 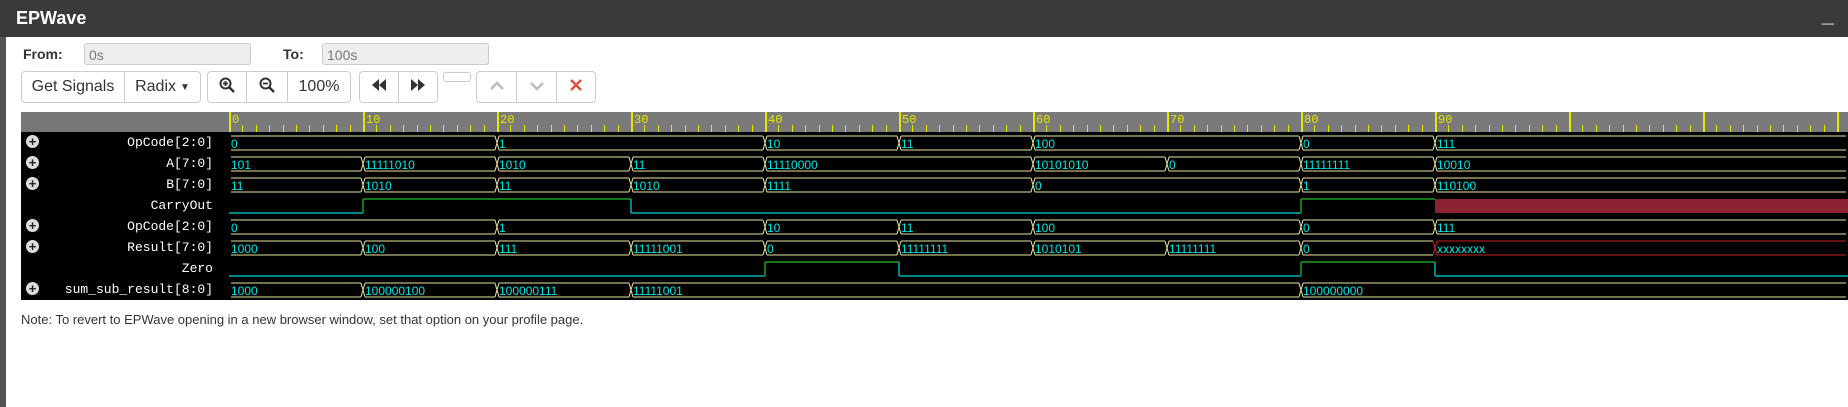 I want to click on signal-row: + Result[7:0], so click(x=125, y=247).